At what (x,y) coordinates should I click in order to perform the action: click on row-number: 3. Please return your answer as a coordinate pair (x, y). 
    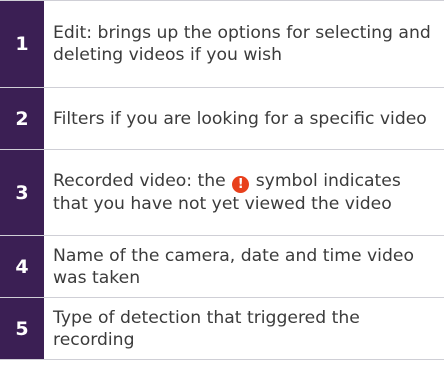
    Looking at the image, I should click on (22, 192).